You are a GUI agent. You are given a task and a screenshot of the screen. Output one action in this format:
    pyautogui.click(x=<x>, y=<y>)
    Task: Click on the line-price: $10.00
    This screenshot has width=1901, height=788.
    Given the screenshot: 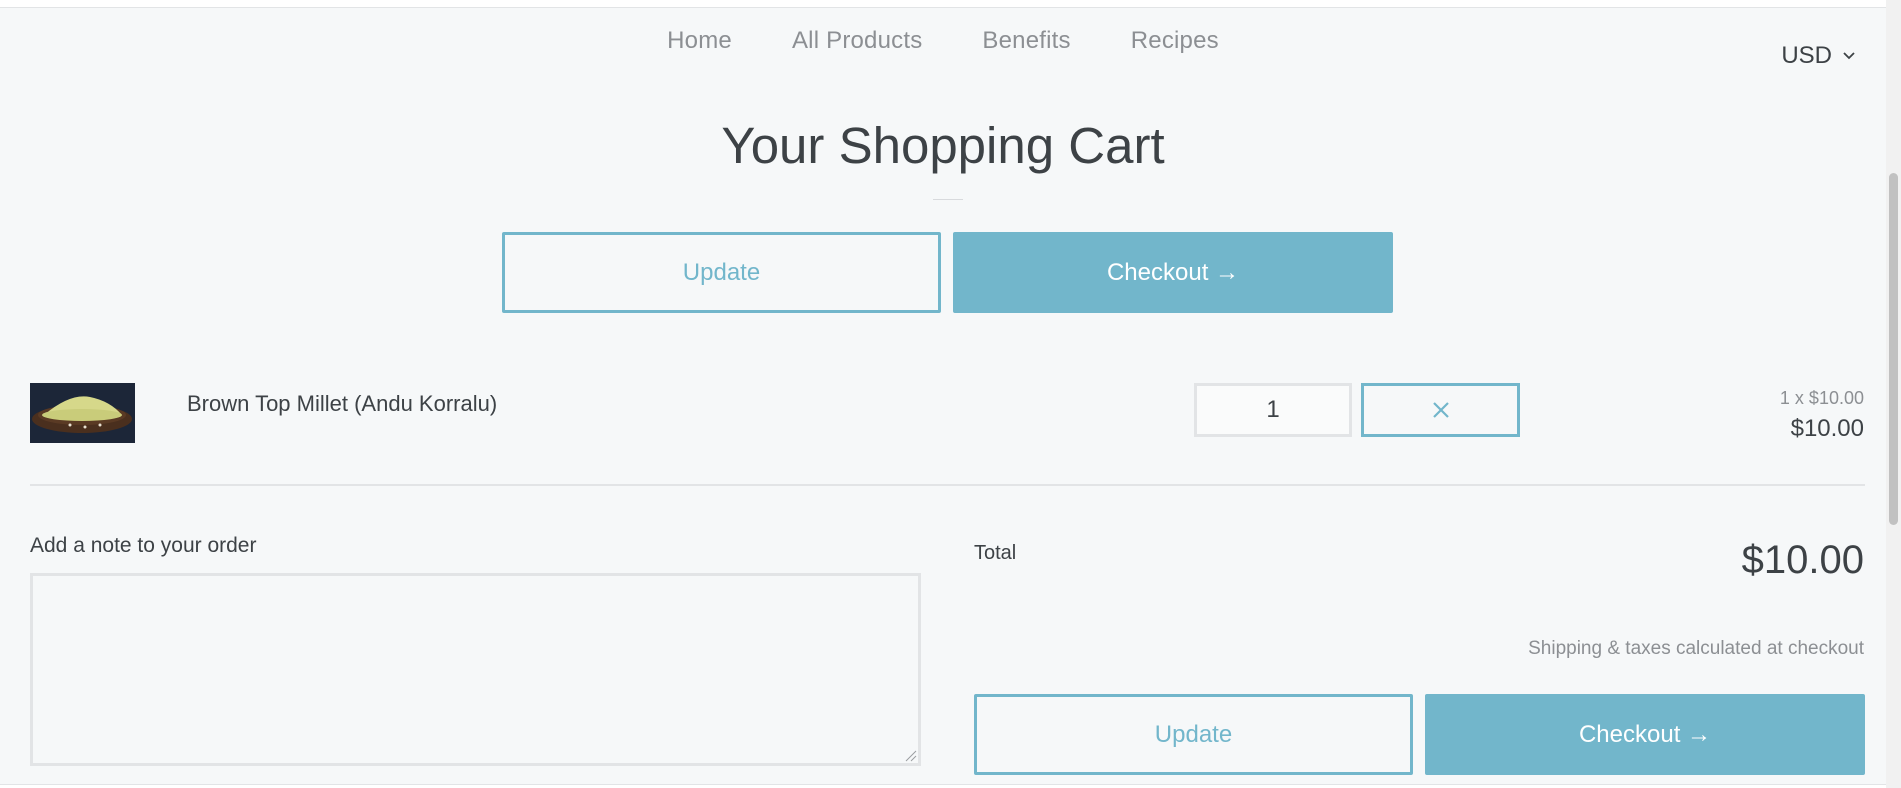 What is the action you would take?
    pyautogui.click(x=1827, y=428)
    